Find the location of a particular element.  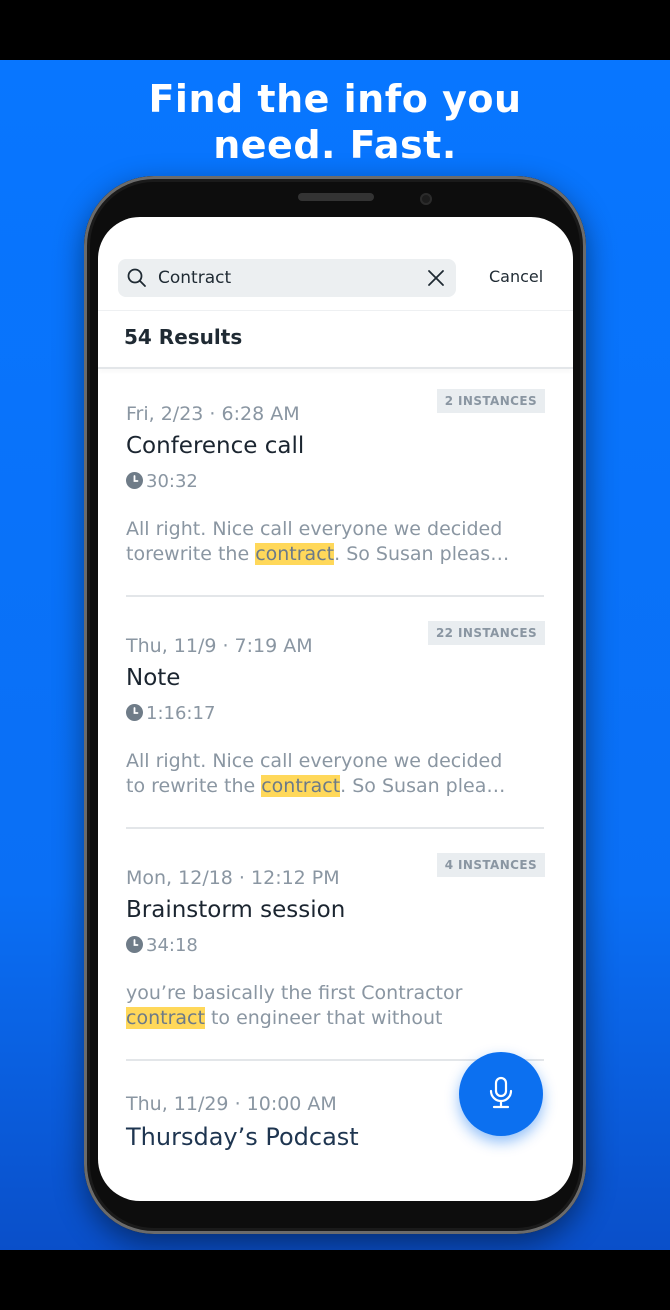

instances-badge: 22 INSTANCES is located at coordinates (486, 633).